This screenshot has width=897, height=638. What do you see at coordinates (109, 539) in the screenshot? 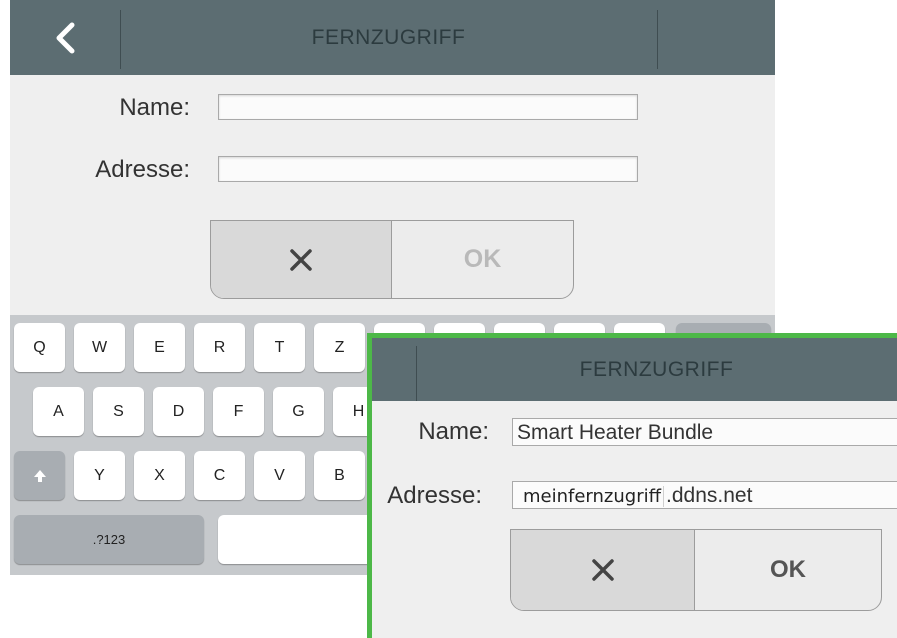
I see `numbers-key: .?123` at bounding box center [109, 539].